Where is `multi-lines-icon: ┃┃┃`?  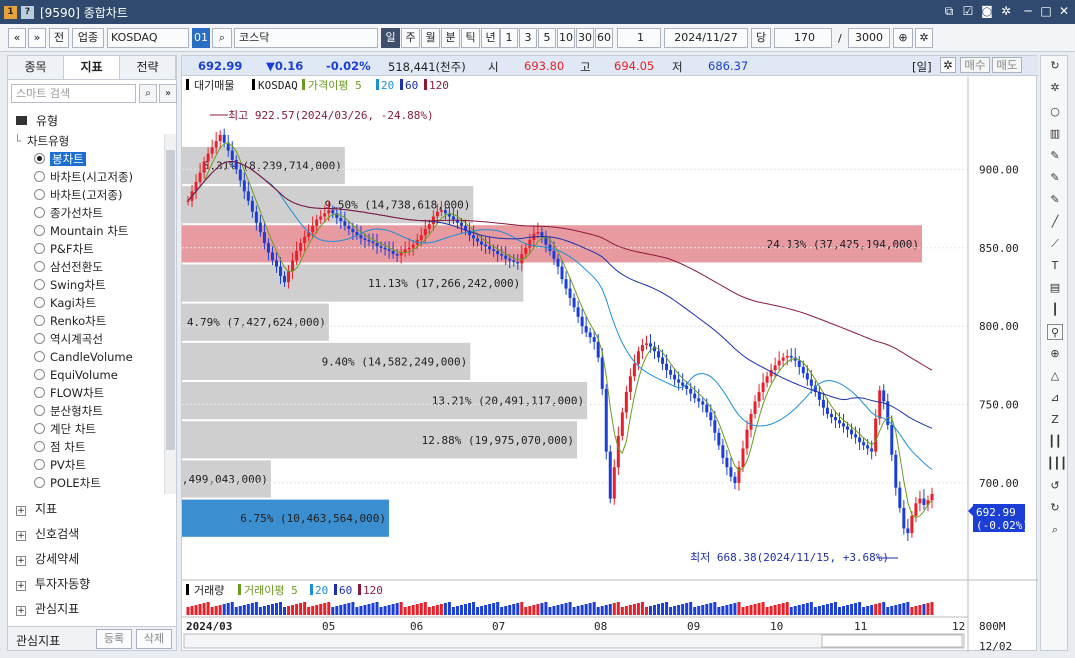 multi-lines-icon: ┃┃┃ is located at coordinates (1057, 464).